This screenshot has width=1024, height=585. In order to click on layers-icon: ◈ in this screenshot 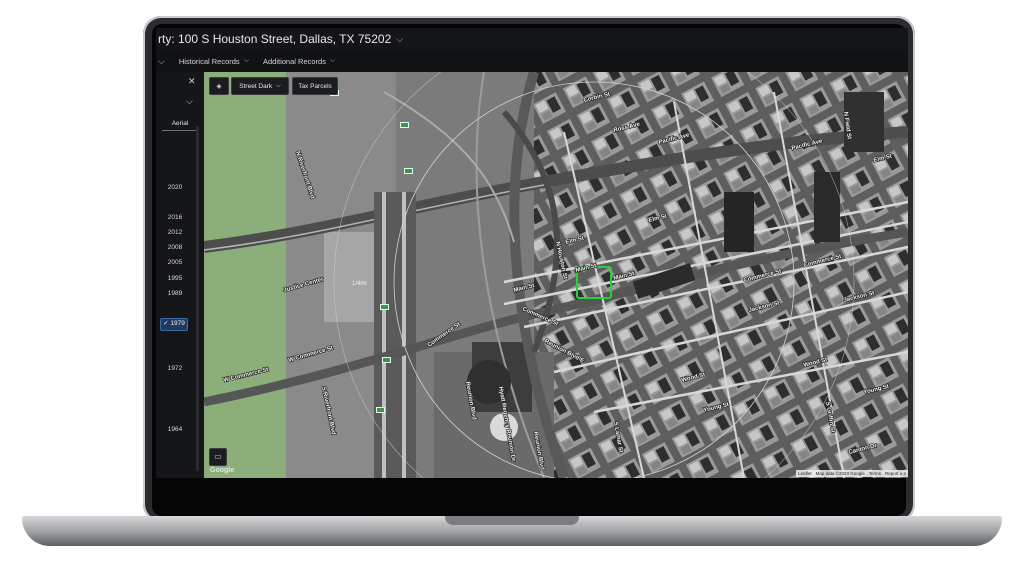, I will do `click(219, 86)`.